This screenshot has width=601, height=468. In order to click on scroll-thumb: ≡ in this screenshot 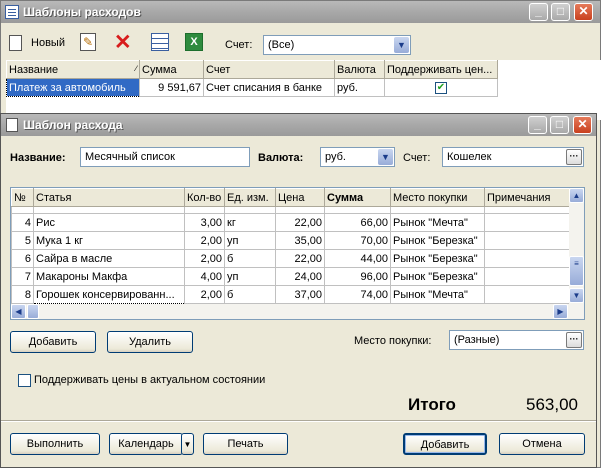, I will do `click(576, 271)`.